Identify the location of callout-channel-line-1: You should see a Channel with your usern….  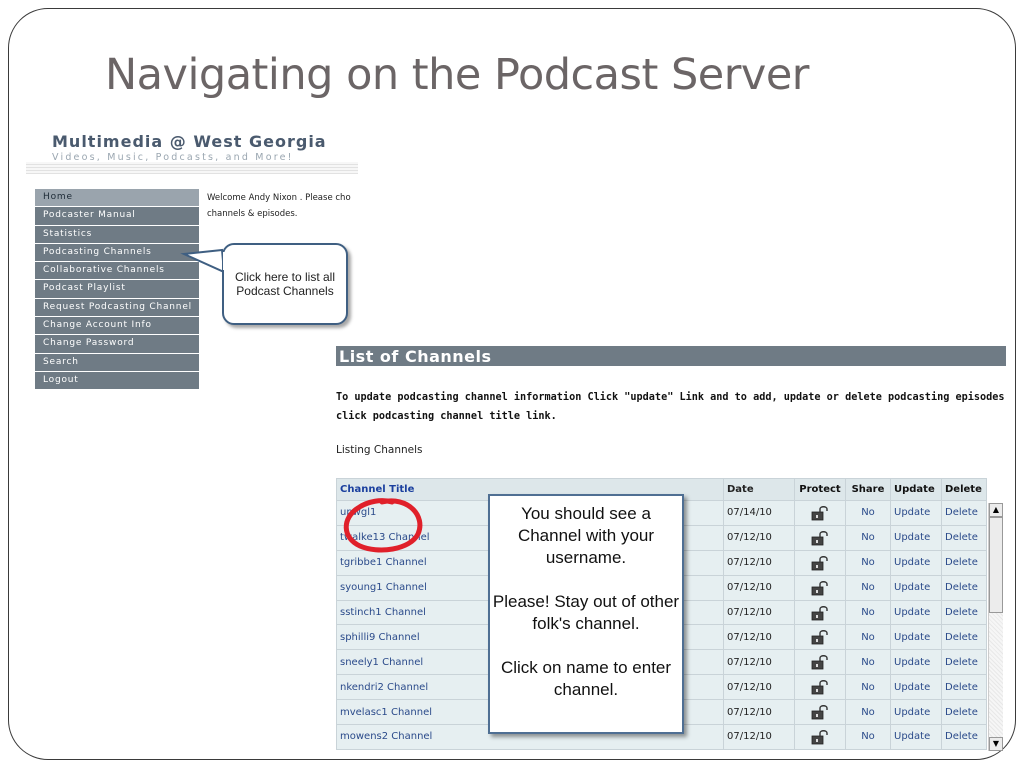
(586, 535).